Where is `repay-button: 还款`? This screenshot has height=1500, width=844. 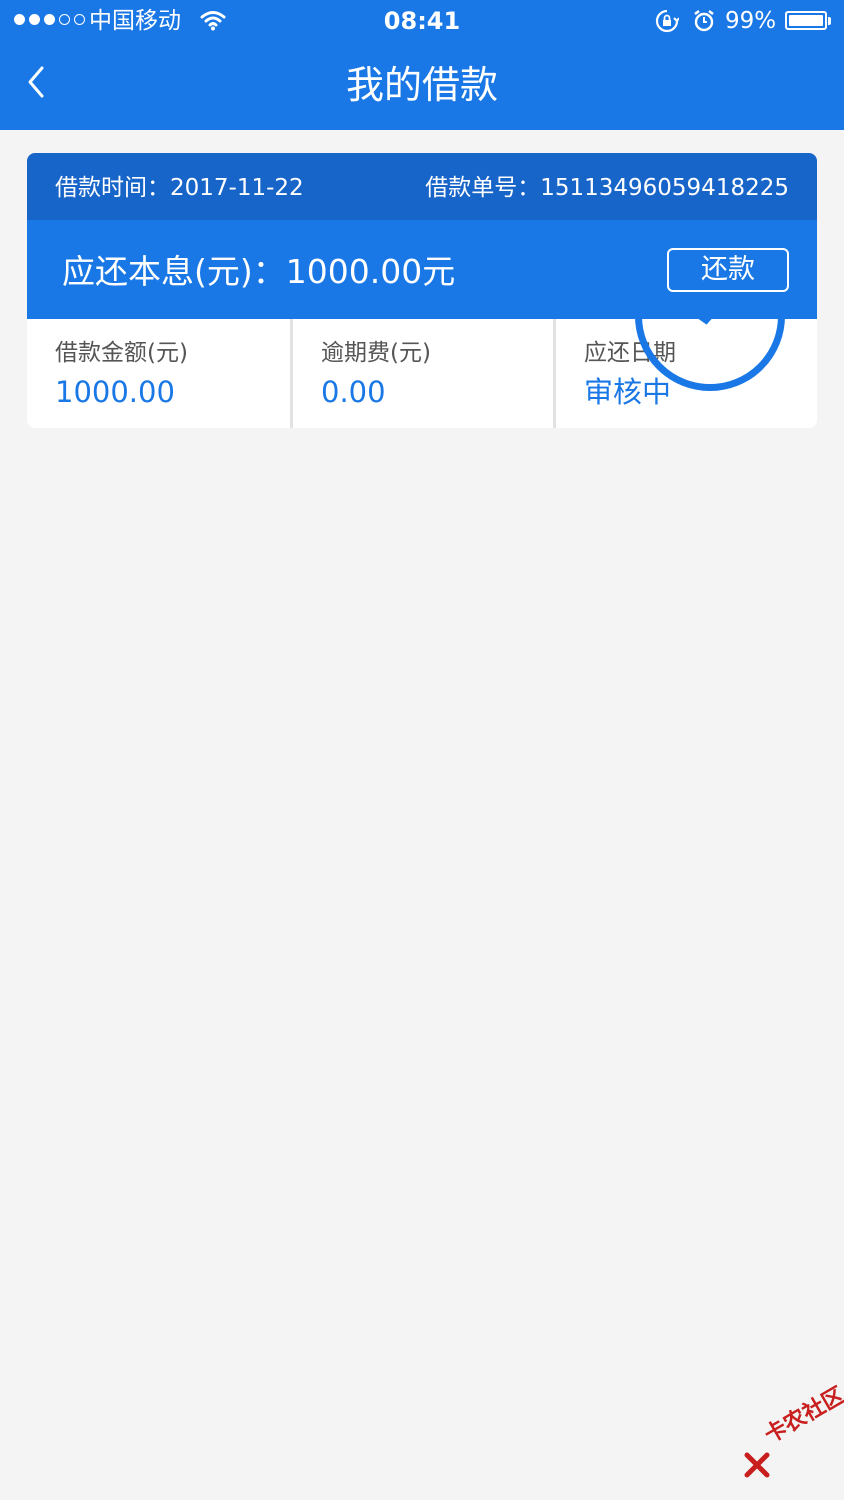
repay-button: 还款 is located at coordinates (728, 270).